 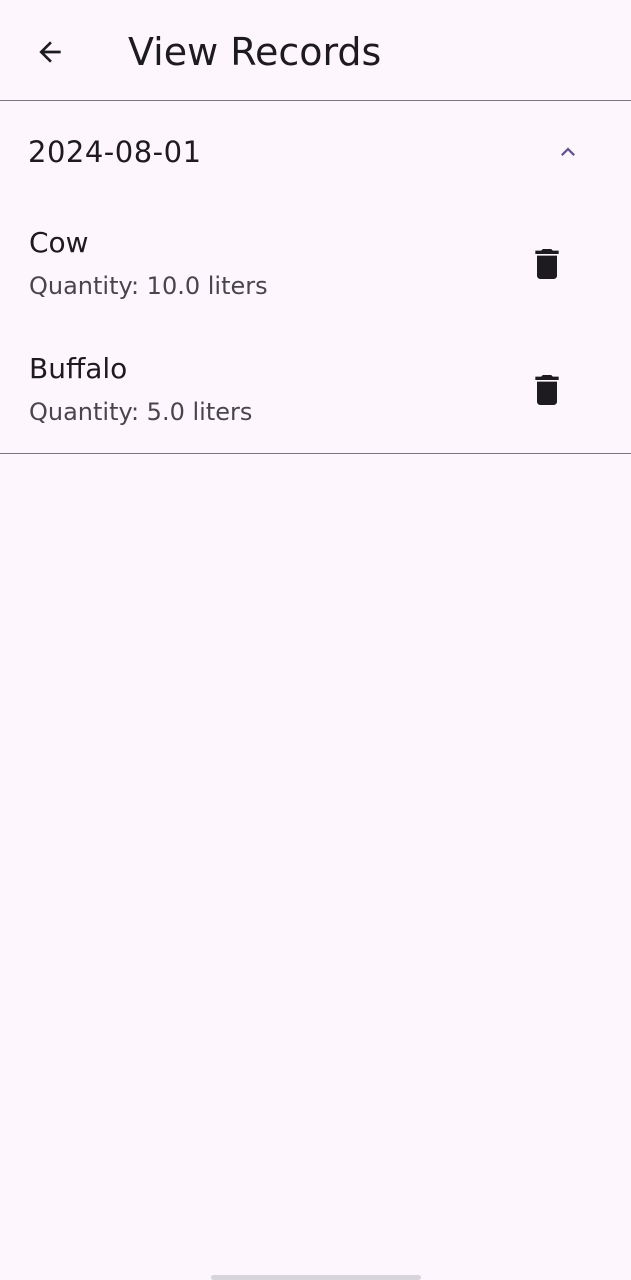 What do you see at coordinates (141, 412) in the screenshot?
I see `record-quantity: Quantity: 5.0 liters` at bounding box center [141, 412].